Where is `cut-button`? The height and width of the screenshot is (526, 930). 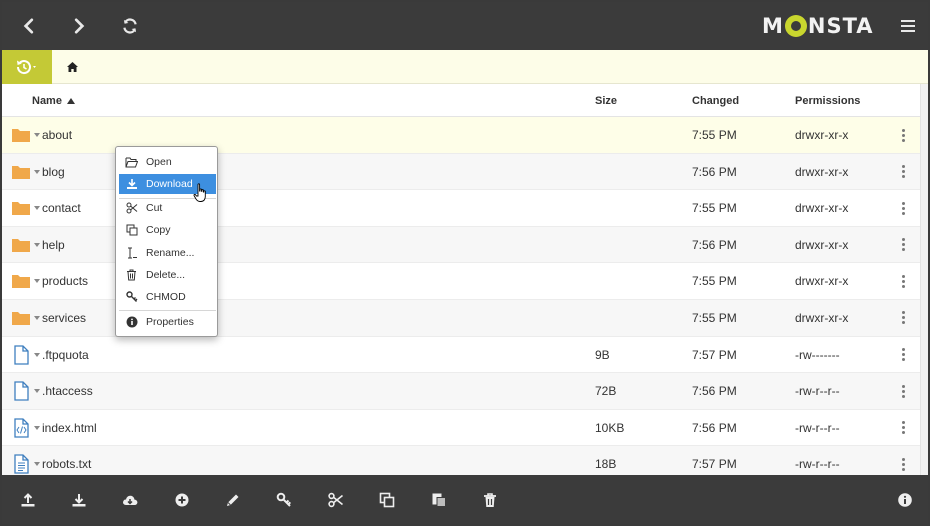 cut-button is located at coordinates (336, 499).